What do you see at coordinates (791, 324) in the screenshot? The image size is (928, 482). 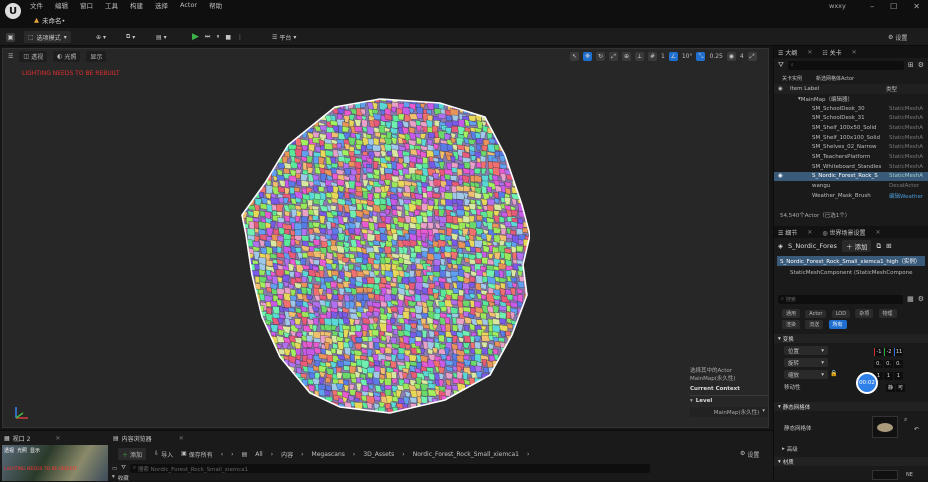 I see `filter-rendering: 渲染` at bounding box center [791, 324].